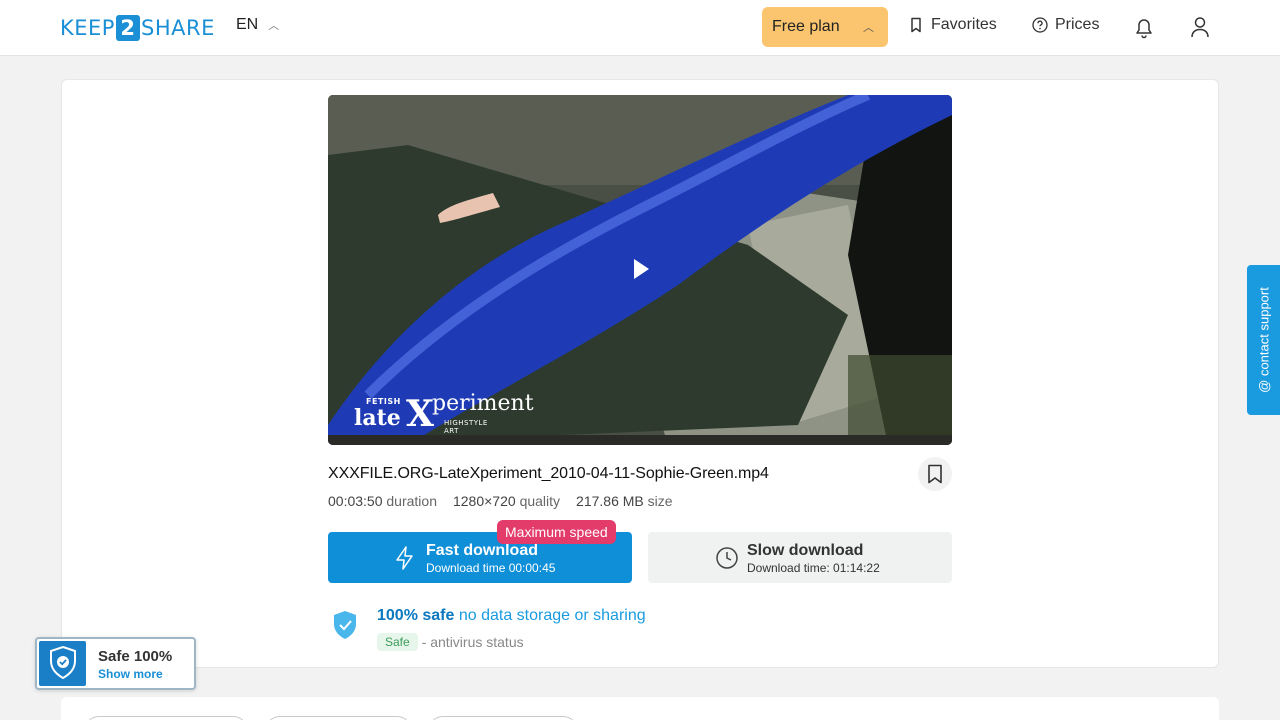 Image resolution: width=1280 pixels, height=720 pixels. I want to click on shield-check-icon, so click(345, 625).